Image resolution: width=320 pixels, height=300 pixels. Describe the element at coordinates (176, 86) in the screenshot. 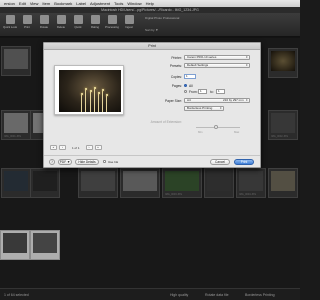

I see `pages-label: Pages:` at that location.